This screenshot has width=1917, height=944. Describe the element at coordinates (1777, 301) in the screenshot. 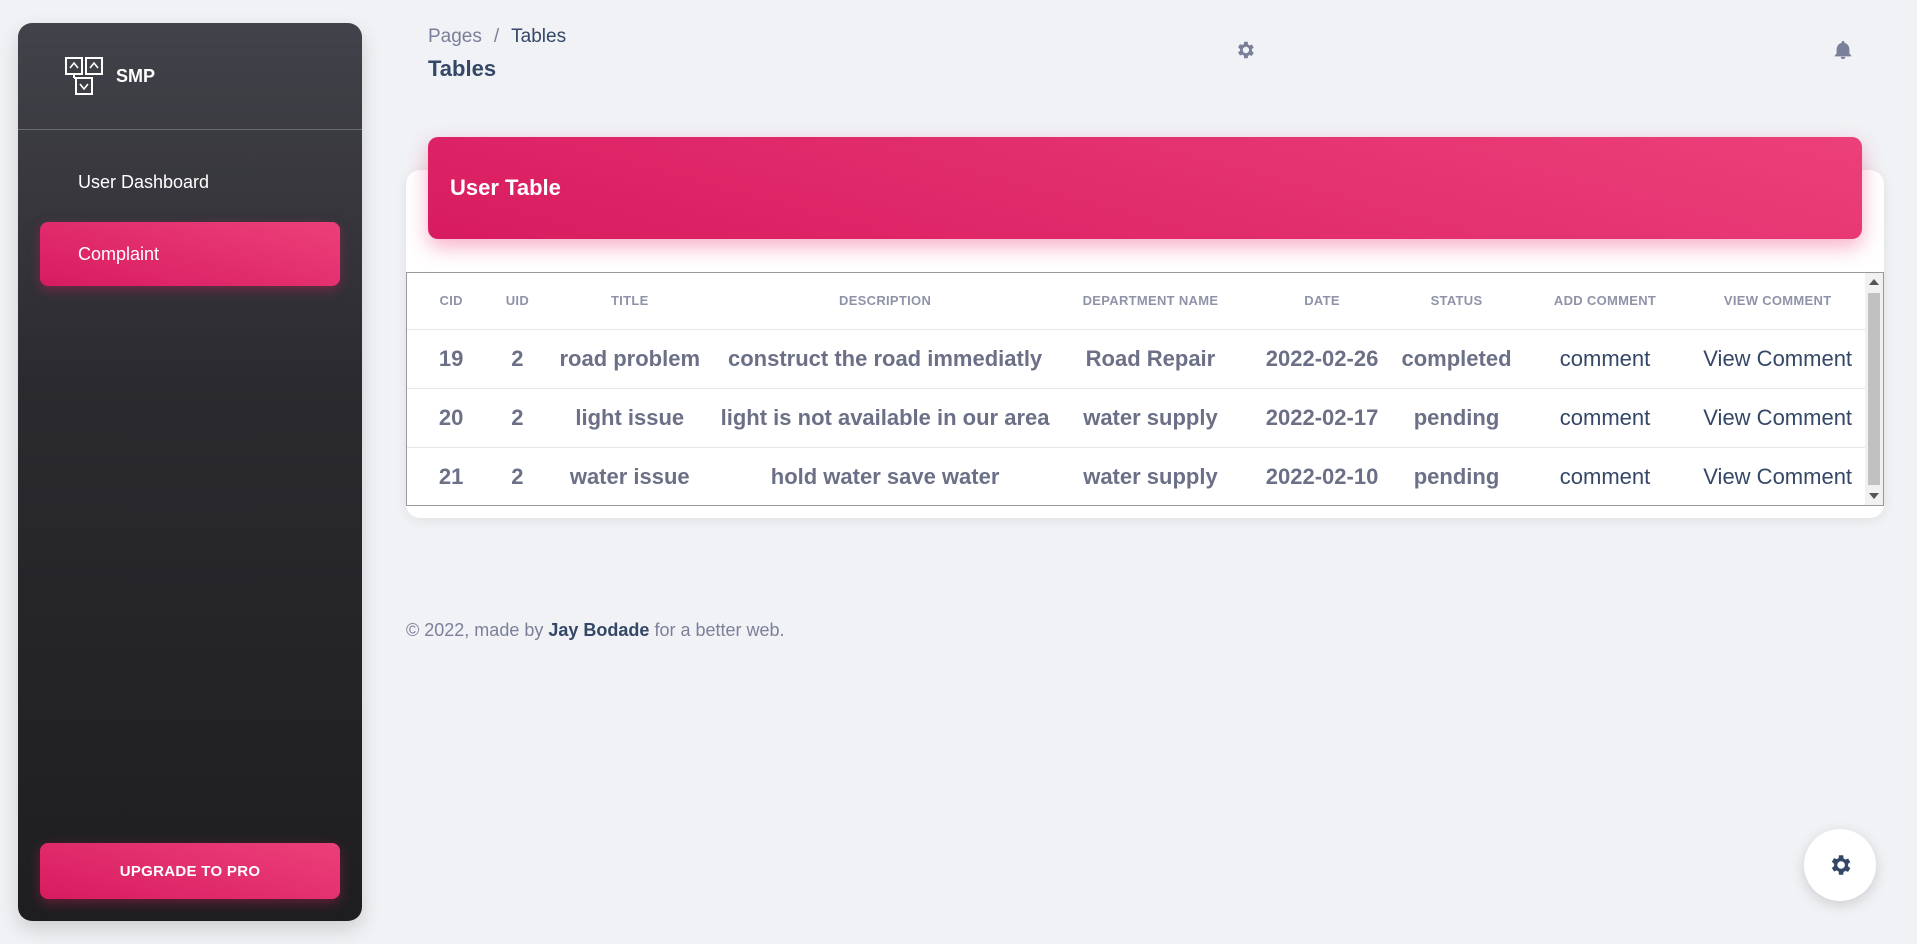

I see `column-header: VIEW COMMENT` at that location.